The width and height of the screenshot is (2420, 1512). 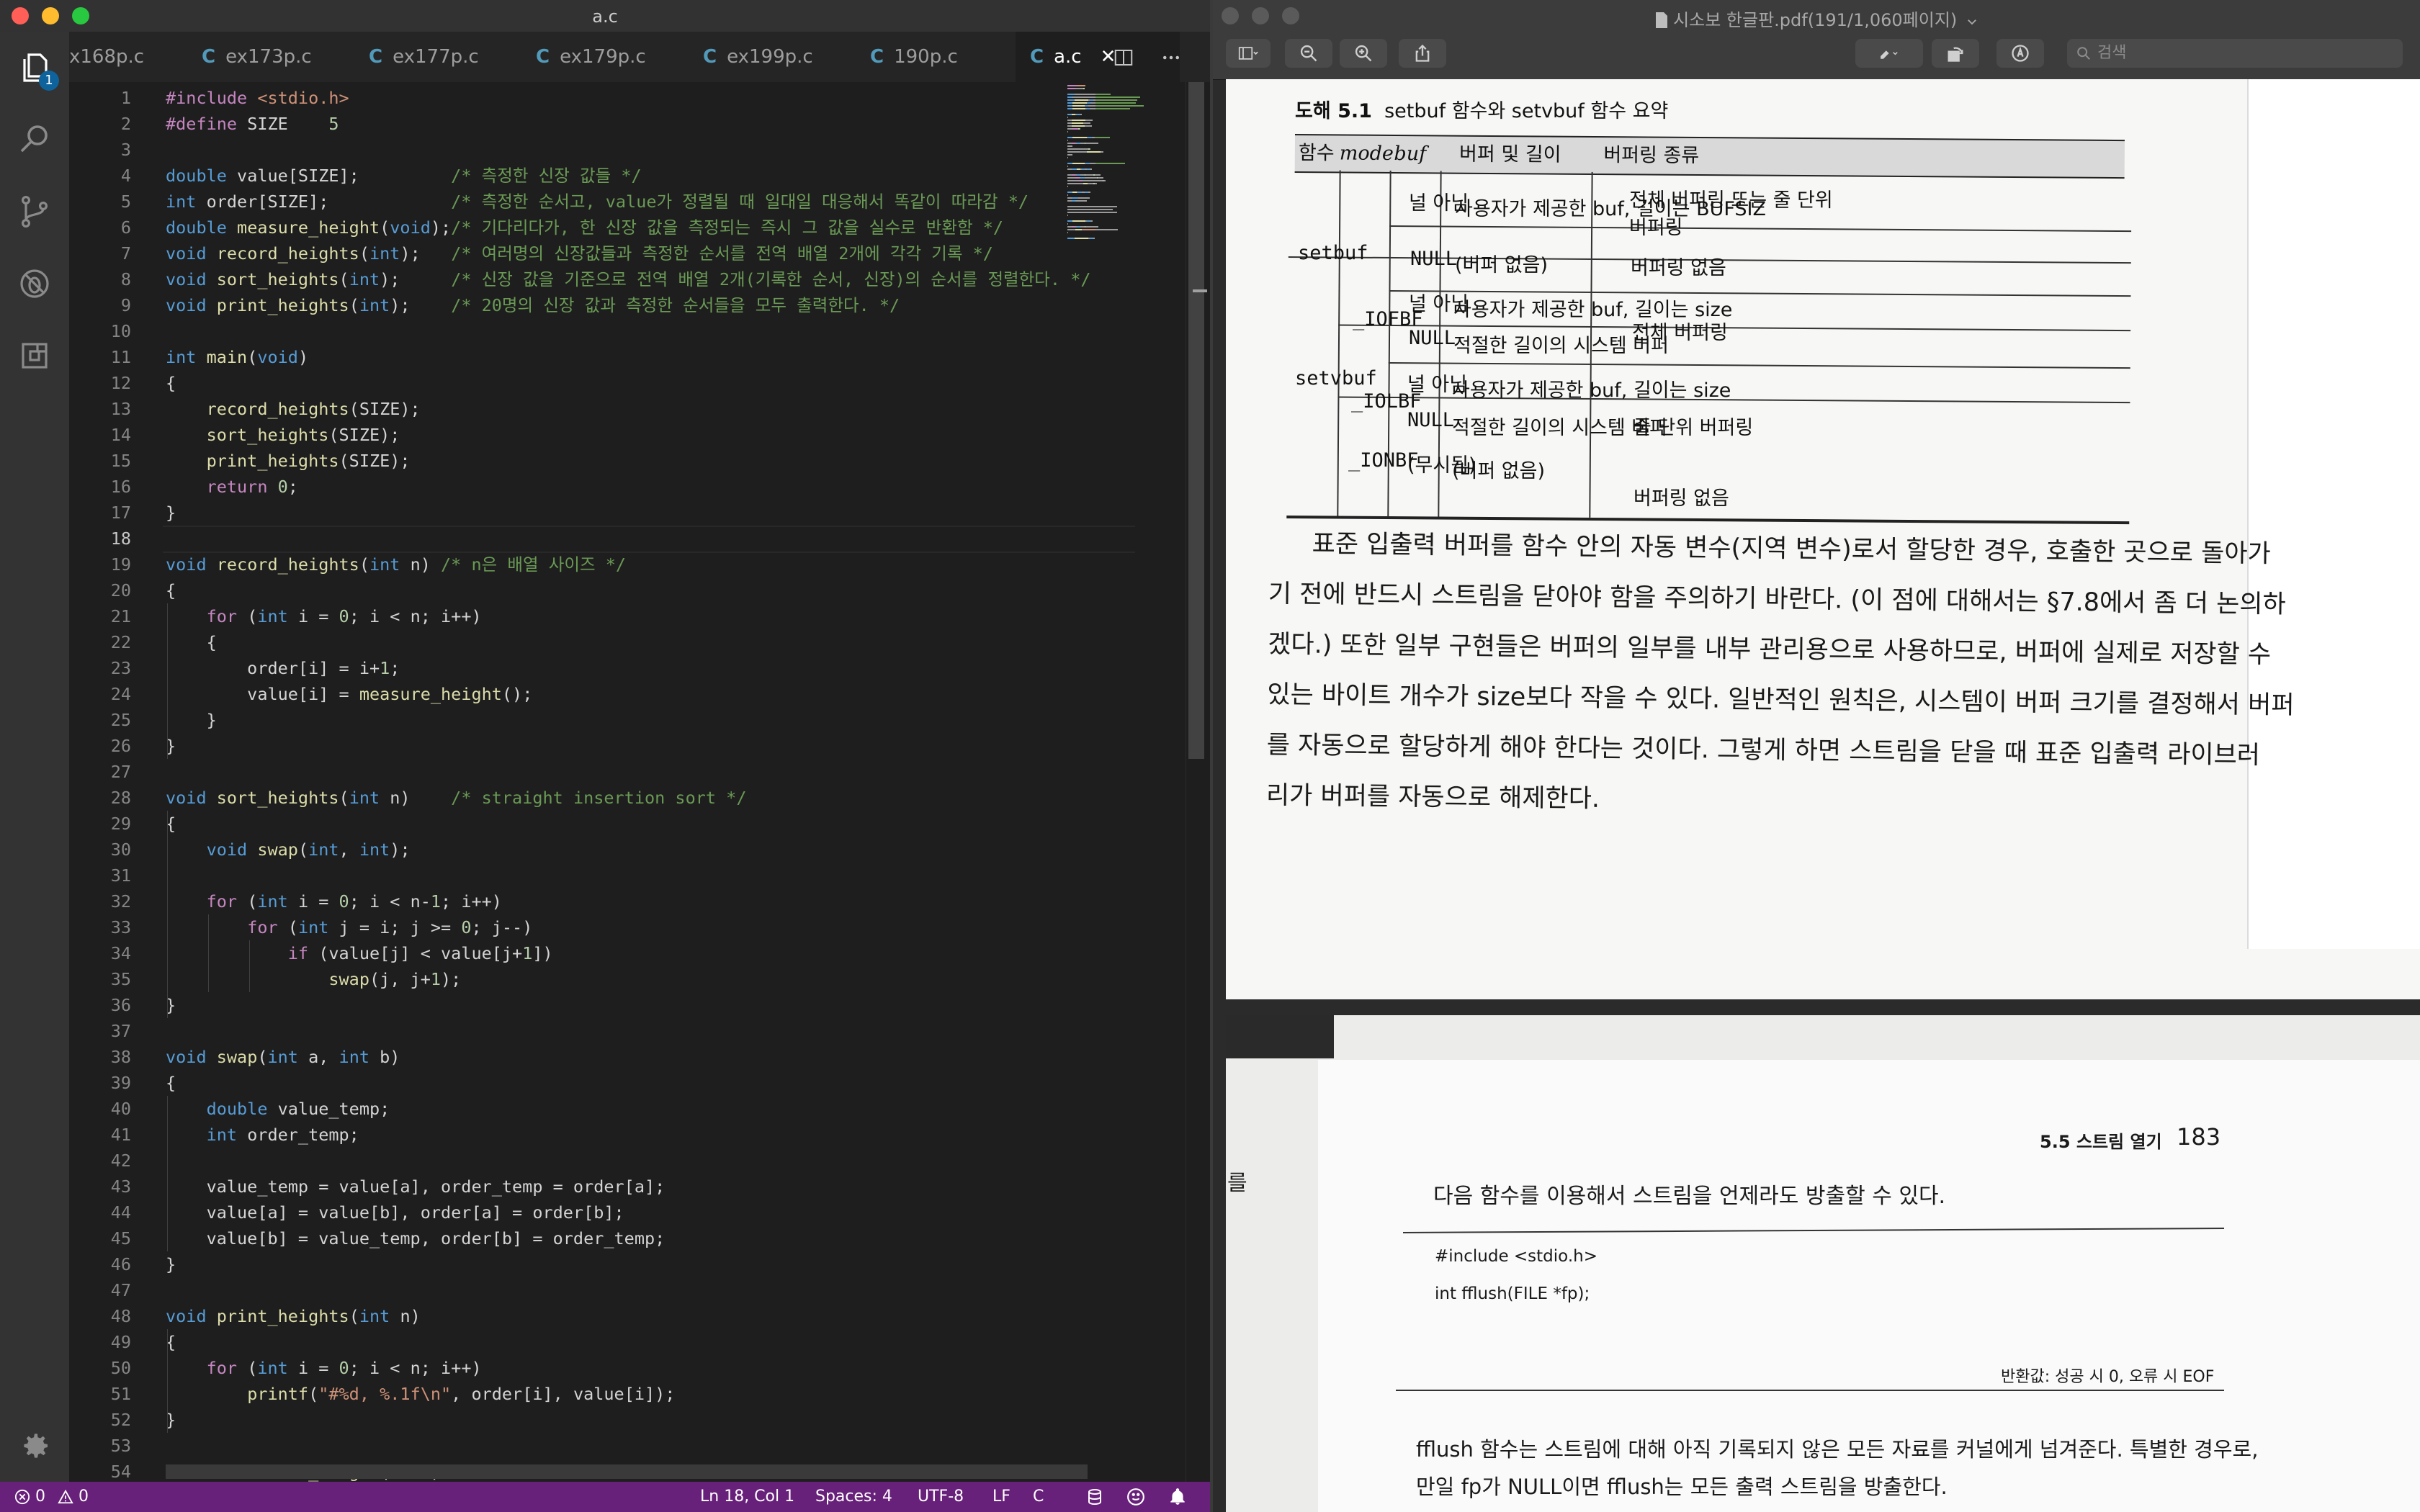 What do you see at coordinates (566, 1264) in the screenshot?
I see `code-line: 46}` at bounding box center [566, 1264].